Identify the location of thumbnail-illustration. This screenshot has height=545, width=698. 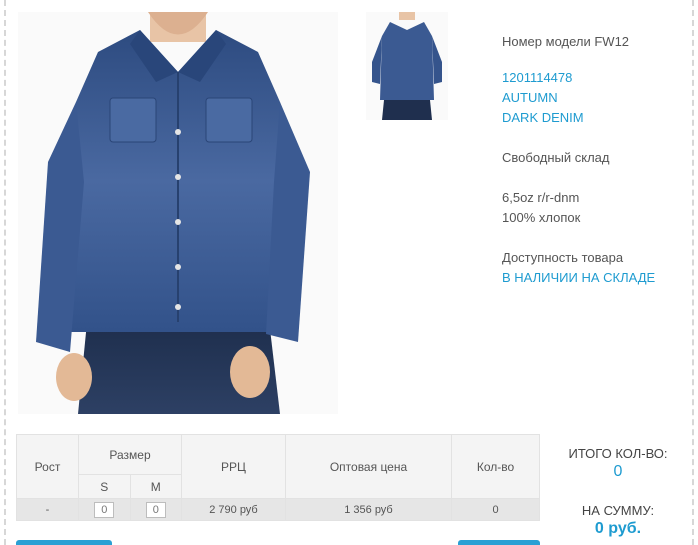
(407, 66).